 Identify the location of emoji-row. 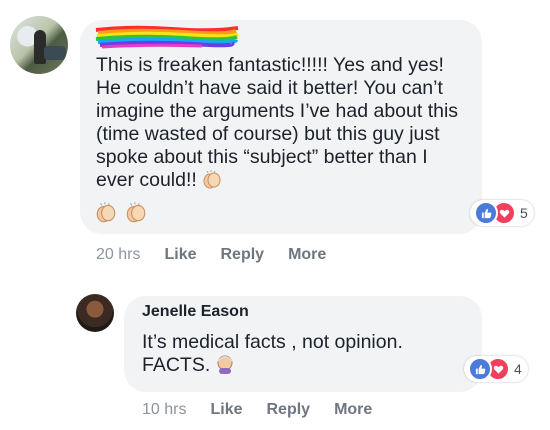
(122, 212).